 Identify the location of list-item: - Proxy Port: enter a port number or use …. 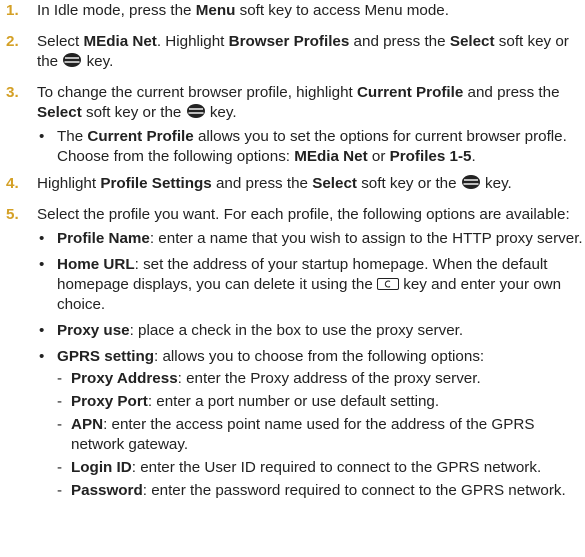
(321, 402).